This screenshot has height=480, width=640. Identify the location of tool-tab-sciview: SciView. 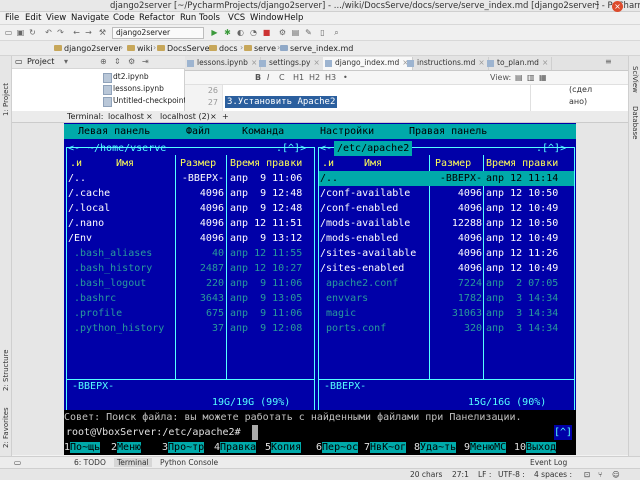
(635, 79).